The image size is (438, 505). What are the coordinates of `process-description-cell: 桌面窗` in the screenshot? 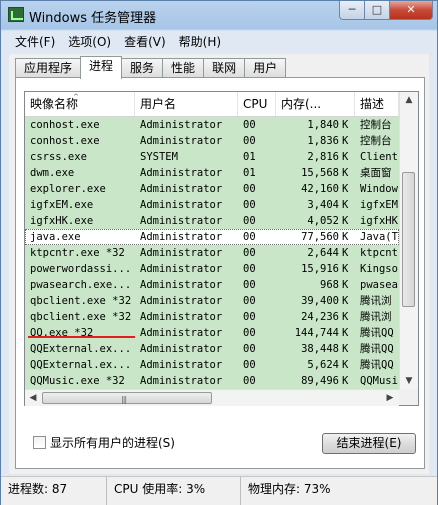 It's located at (376, 173).